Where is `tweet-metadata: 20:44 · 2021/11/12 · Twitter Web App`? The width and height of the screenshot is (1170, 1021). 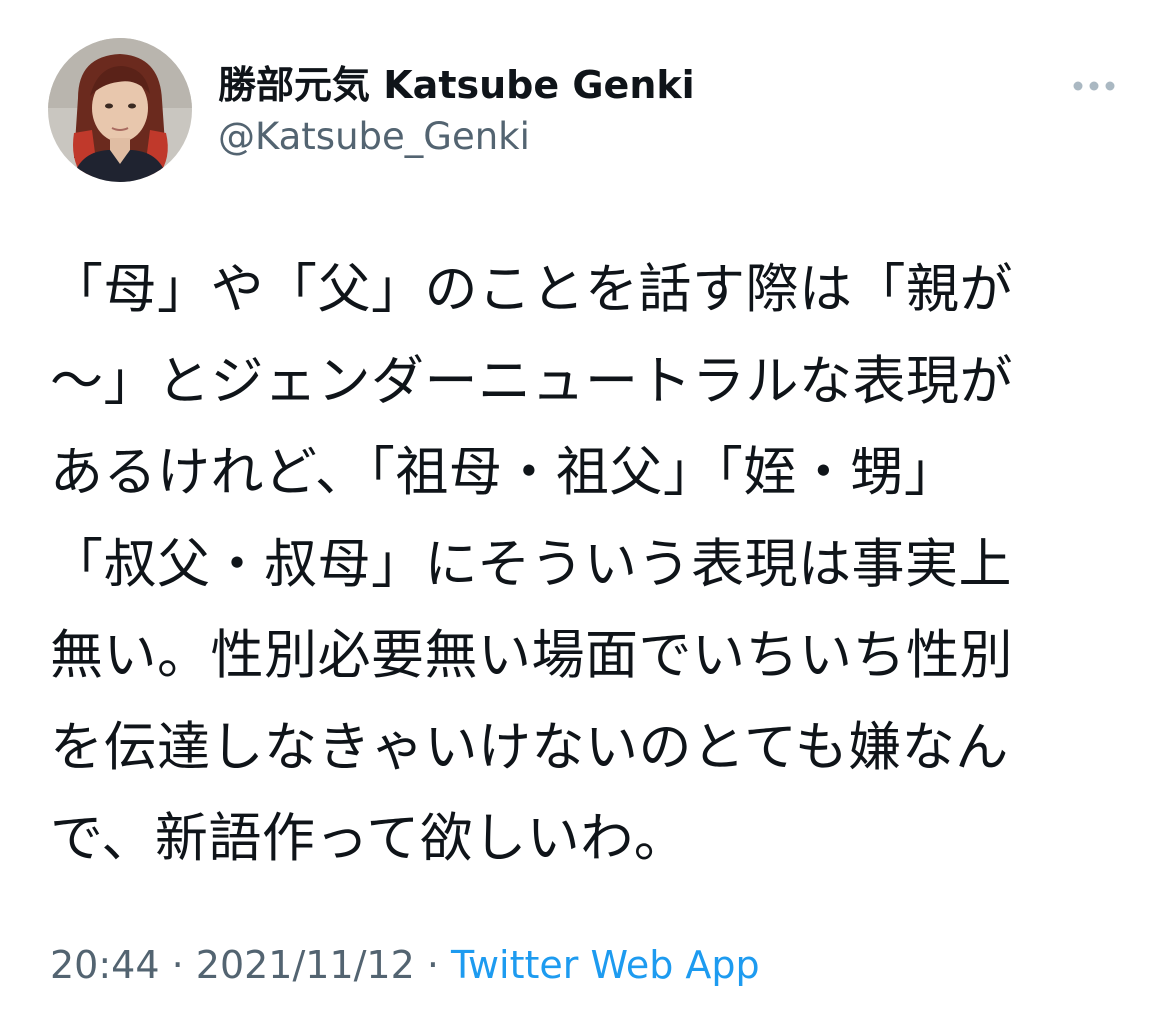
tweet-metadata: 20:44 · 2021/11/12 · Twitter Web App is located at coordinates (405, 965).